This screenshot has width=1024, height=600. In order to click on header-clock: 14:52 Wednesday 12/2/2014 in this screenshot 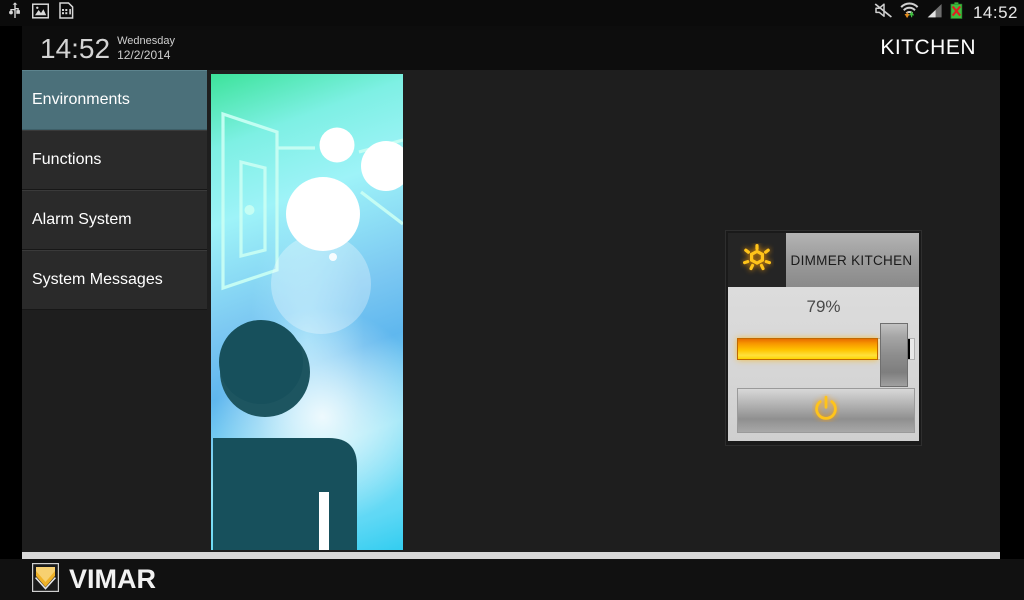, I will do `click(107, 48)`.